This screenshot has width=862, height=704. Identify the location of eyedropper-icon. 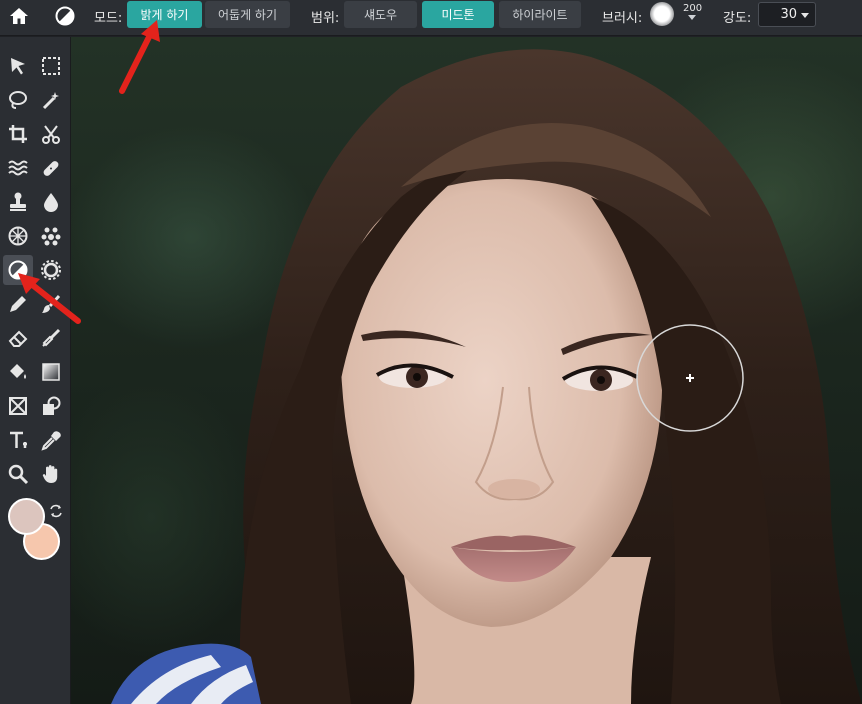
(51, 441).